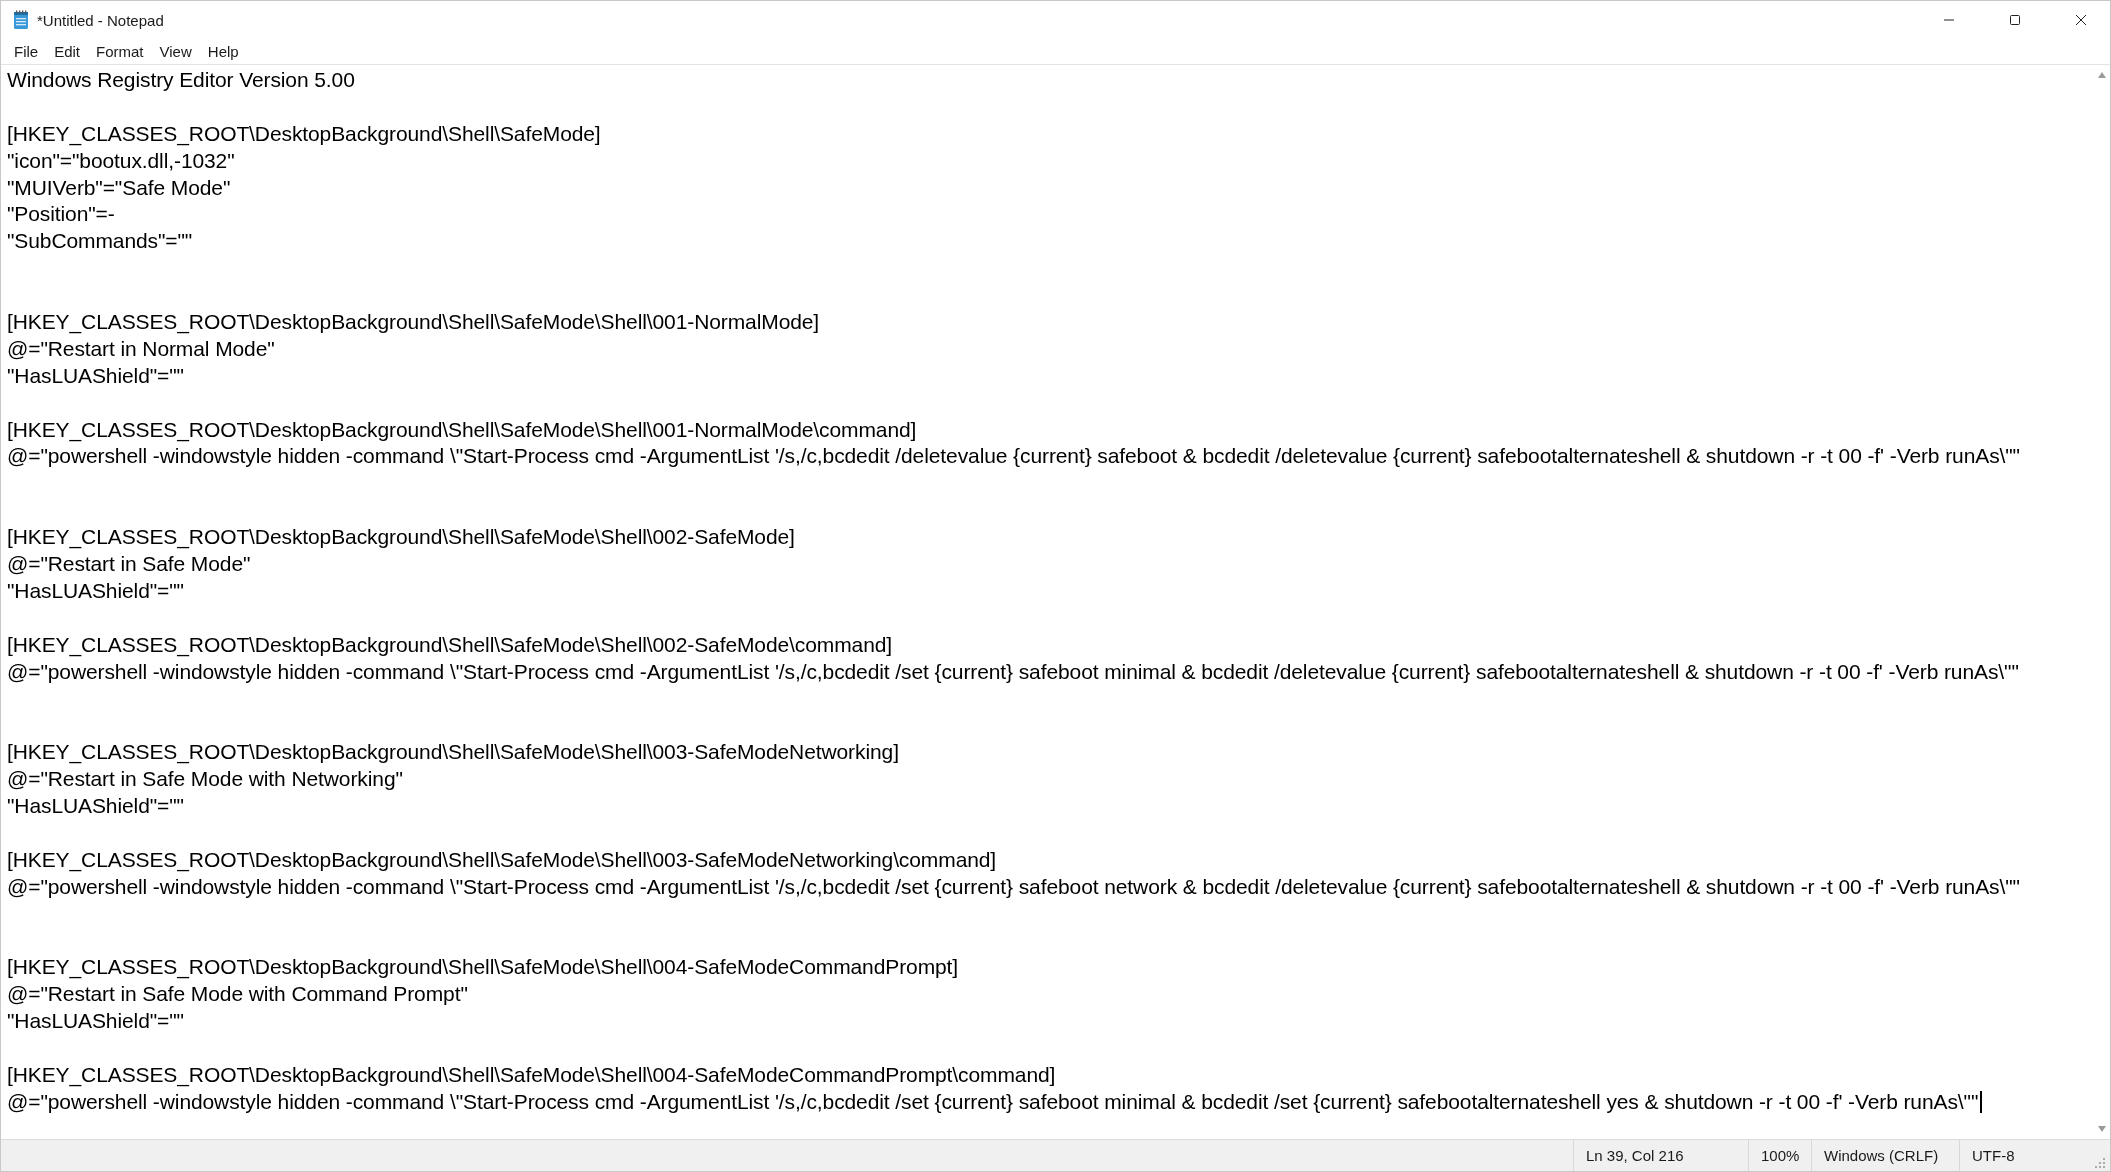 This screenshot has width=2111, height=1172. Describe the element at coordinates (483, 967) in the screenshot. I see `text-line: [HKEY_CLASSES_ROOT\DesktopBackground\Shell\SafeMode\Shell\004-SafeModeCommandPrompt]` at that location.